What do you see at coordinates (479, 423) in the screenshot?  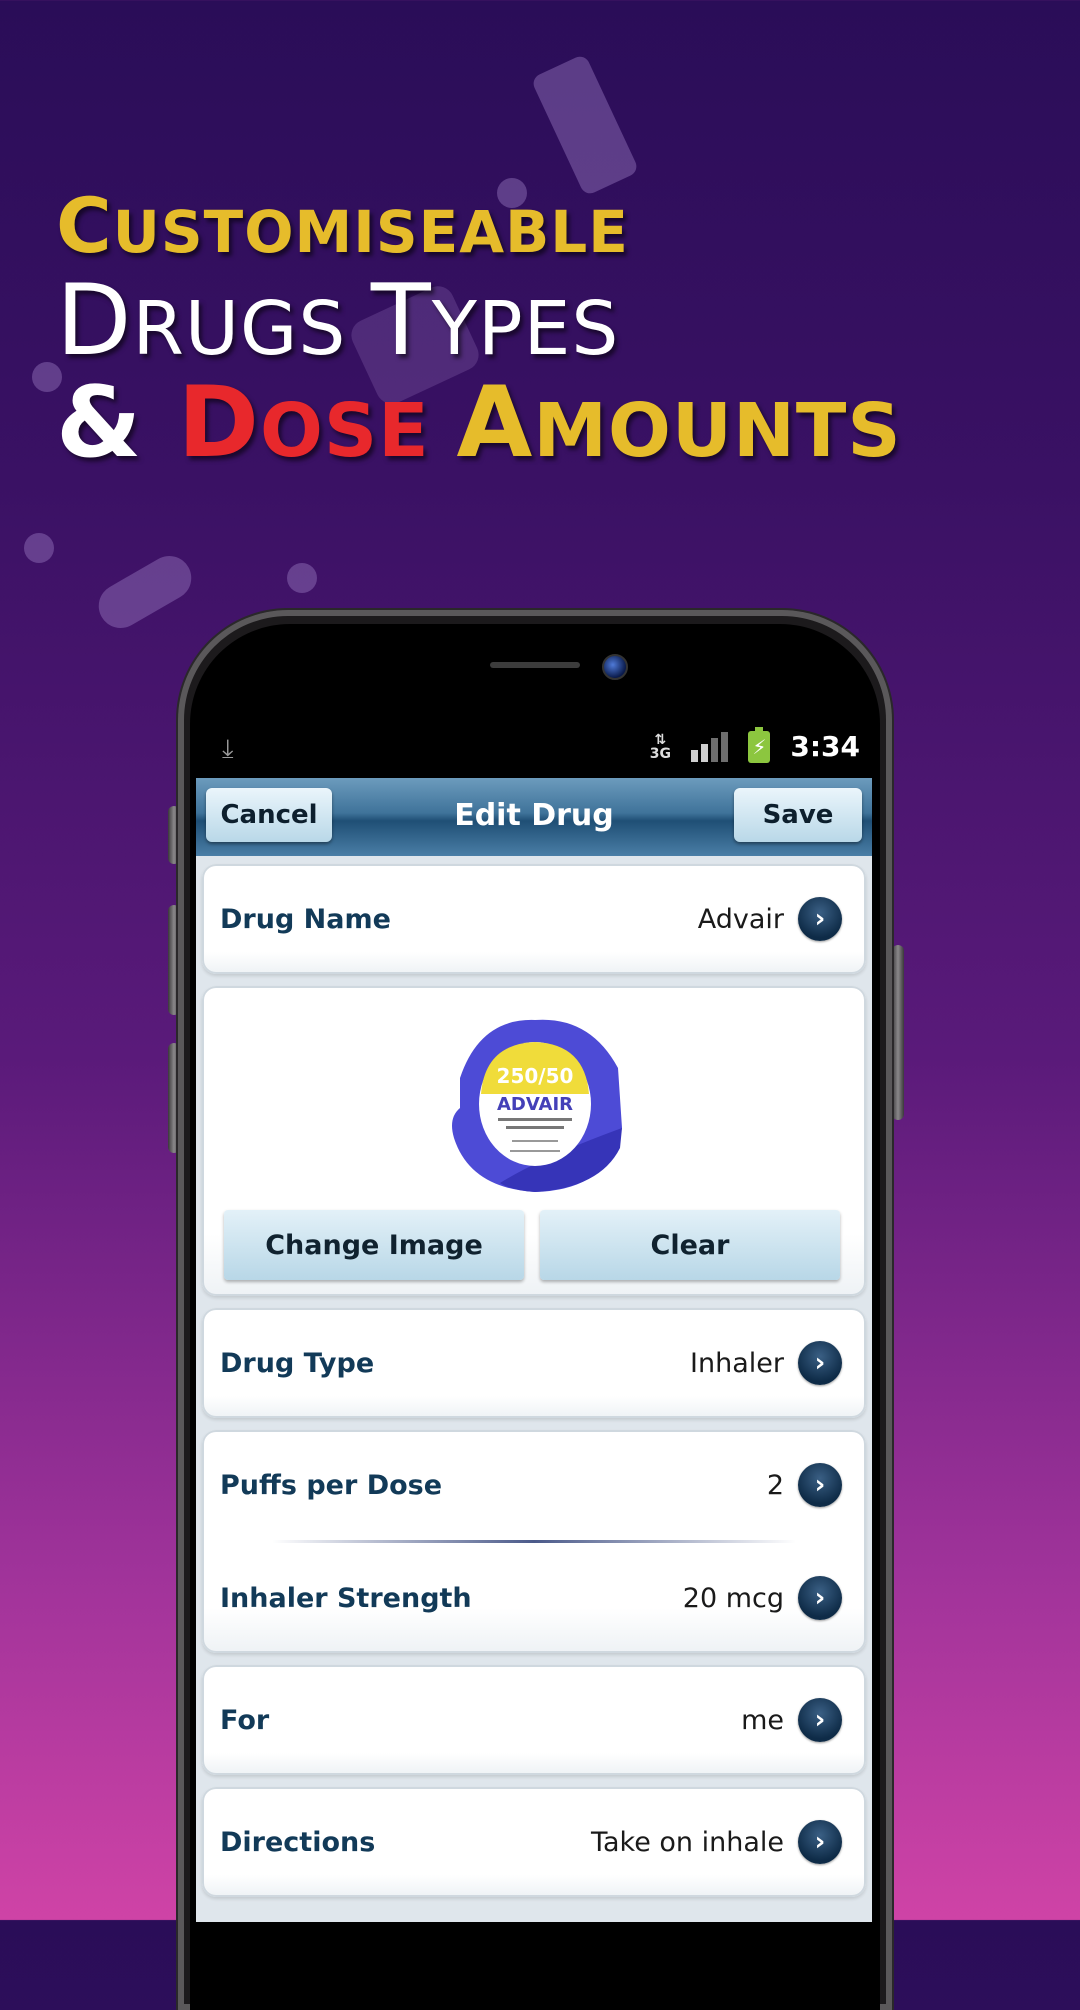 I see `headline-line-3: & DOSE AMOUNTS` at bounding box center [479, 423].